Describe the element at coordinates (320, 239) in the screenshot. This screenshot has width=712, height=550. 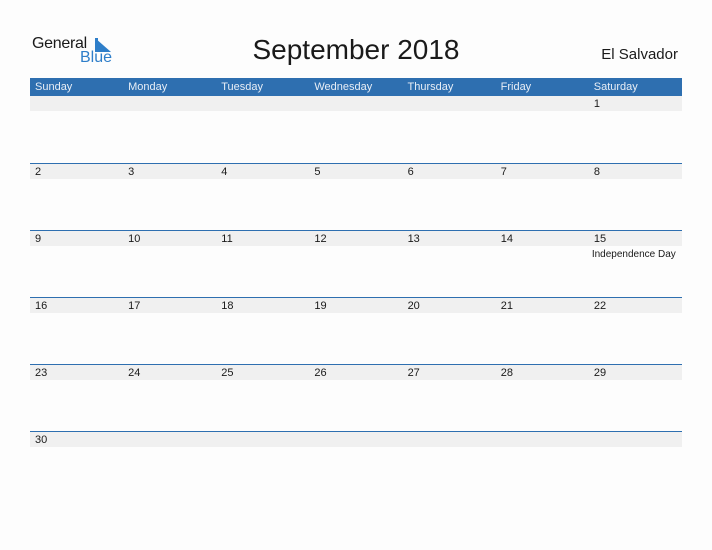
I see `day-number: 12` at that location.